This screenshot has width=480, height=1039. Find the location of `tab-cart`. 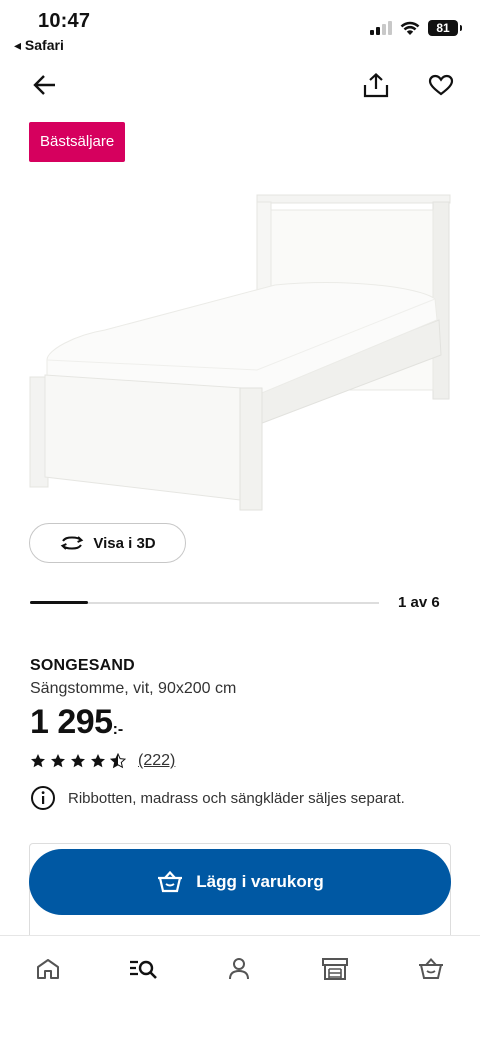

tab-cart is located at coordinates (431, 969).